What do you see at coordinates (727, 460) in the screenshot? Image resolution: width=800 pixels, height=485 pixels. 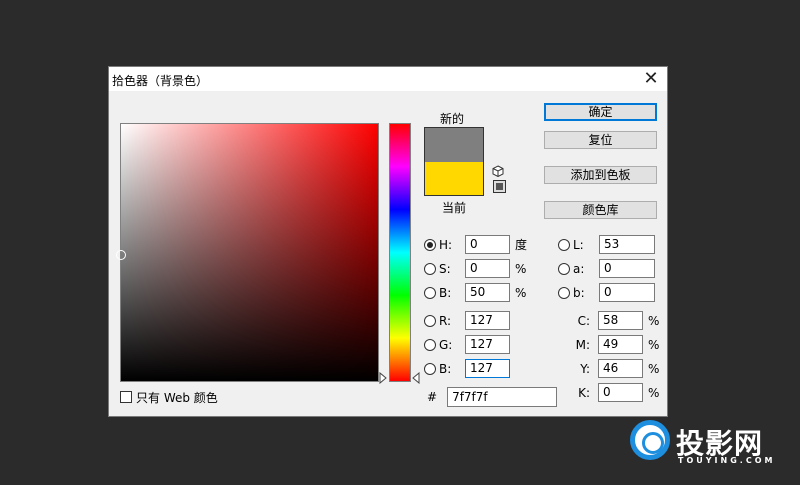 I see `watermark-site: TOUYING.COM` at bounding box center [727, 460].